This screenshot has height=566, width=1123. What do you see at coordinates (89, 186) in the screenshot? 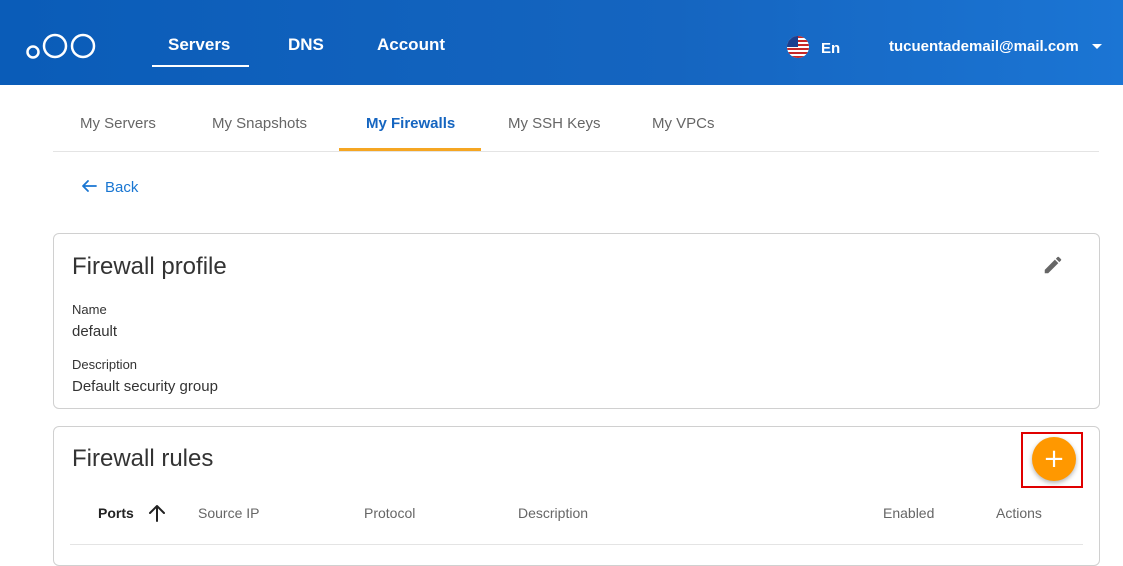
I see `arrow-left-icon` at bounding box center [89, 186].